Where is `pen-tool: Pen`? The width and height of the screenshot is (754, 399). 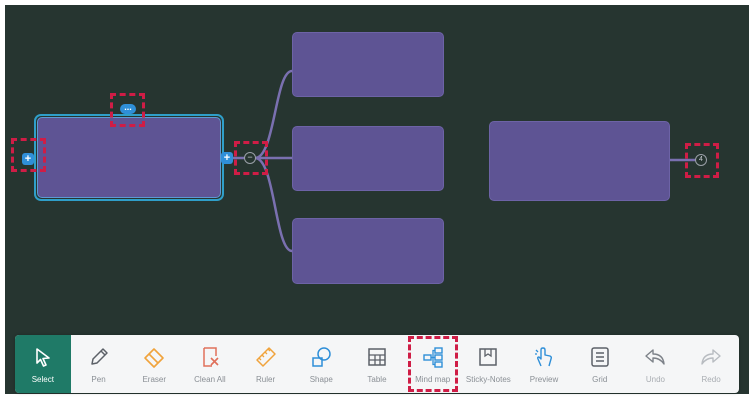
pen-tool: Pen is located at coordinates (99, 364).